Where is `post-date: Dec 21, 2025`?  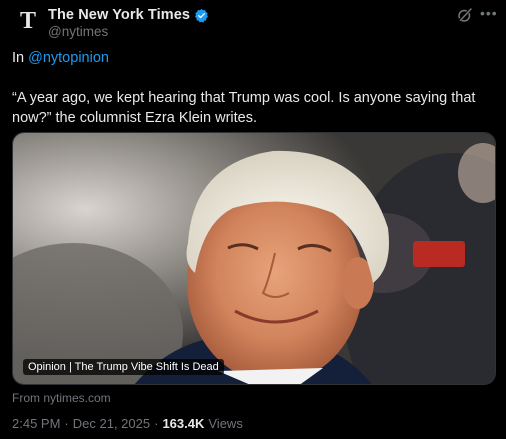
post-date: Dec 21, 2025 is located at coordinates (111, 423).